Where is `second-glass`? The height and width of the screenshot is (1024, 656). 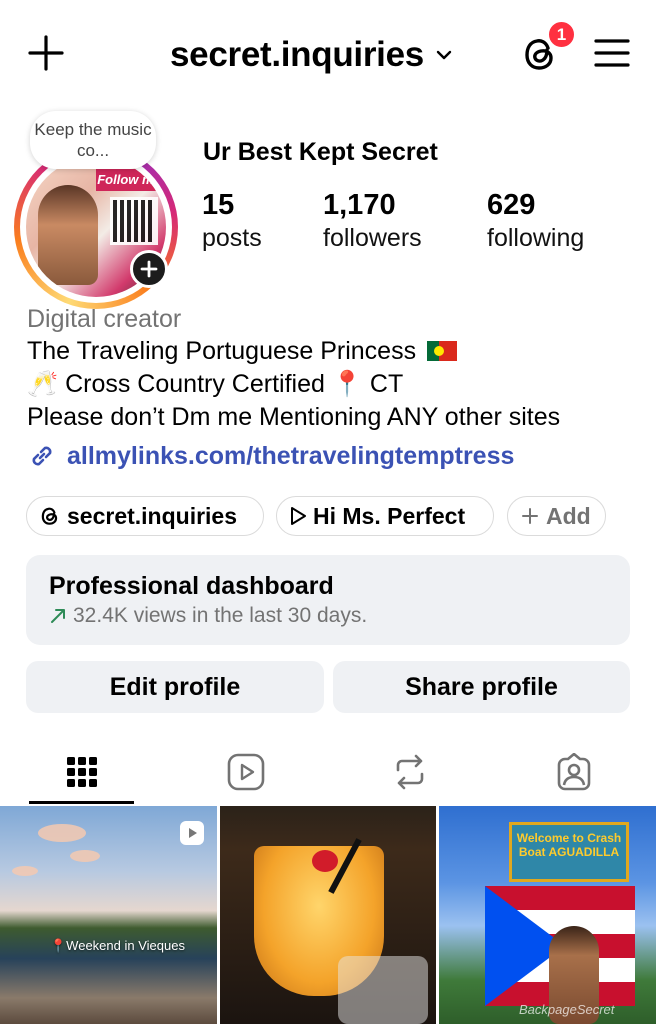 second-glass is located at coordinates (383, 990).